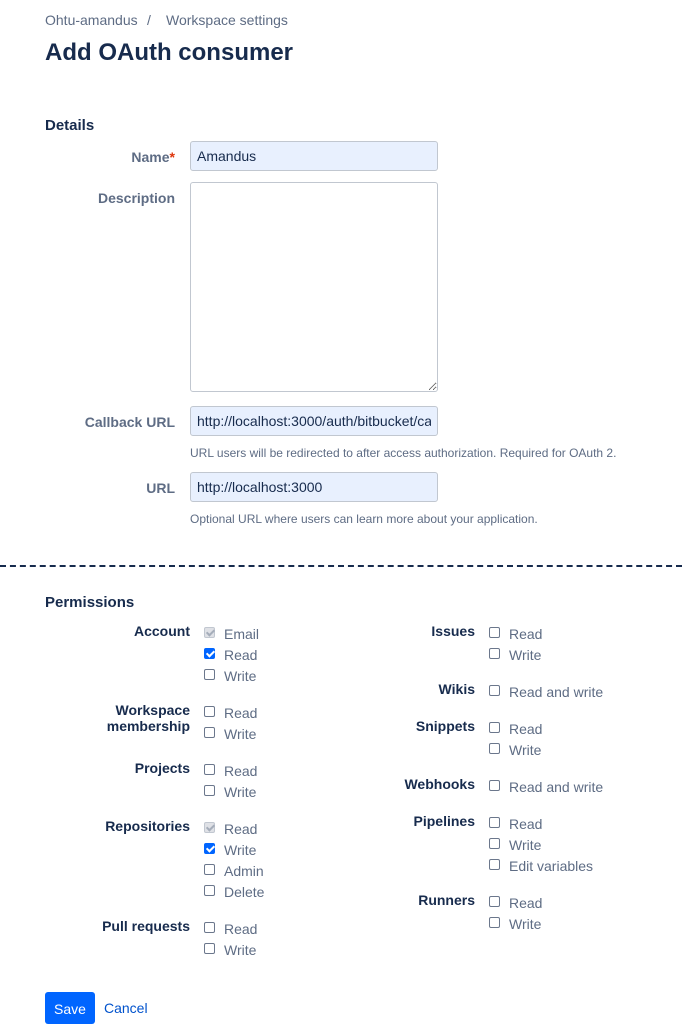  Describe the element at coordinates (209, 732) in the screenshot. I see `workspace-membership-write-checkbox` at that location.